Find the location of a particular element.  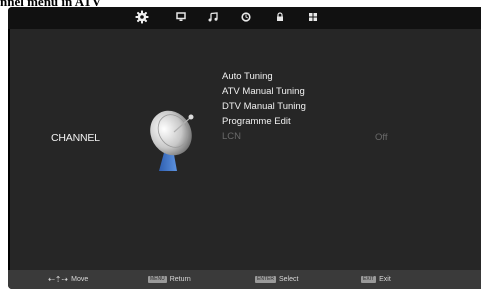

menu-item-label: DTV Manual Tuning is located at coordinates (264, 106).